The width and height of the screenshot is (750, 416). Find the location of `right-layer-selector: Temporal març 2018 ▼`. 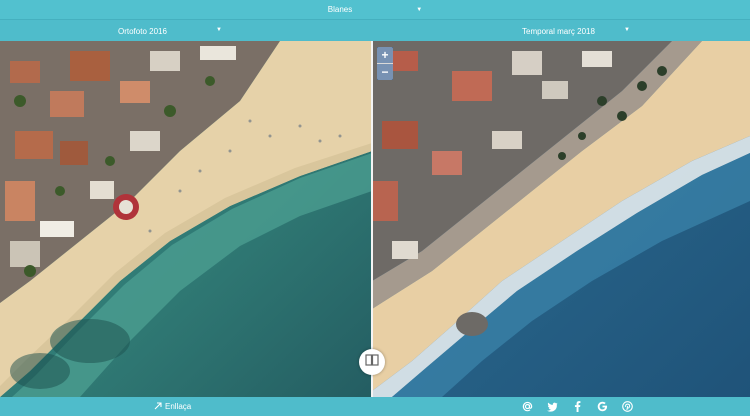

right-layer-selector: Temporal març 2018 ▼ is located at coordinates (576, 31).